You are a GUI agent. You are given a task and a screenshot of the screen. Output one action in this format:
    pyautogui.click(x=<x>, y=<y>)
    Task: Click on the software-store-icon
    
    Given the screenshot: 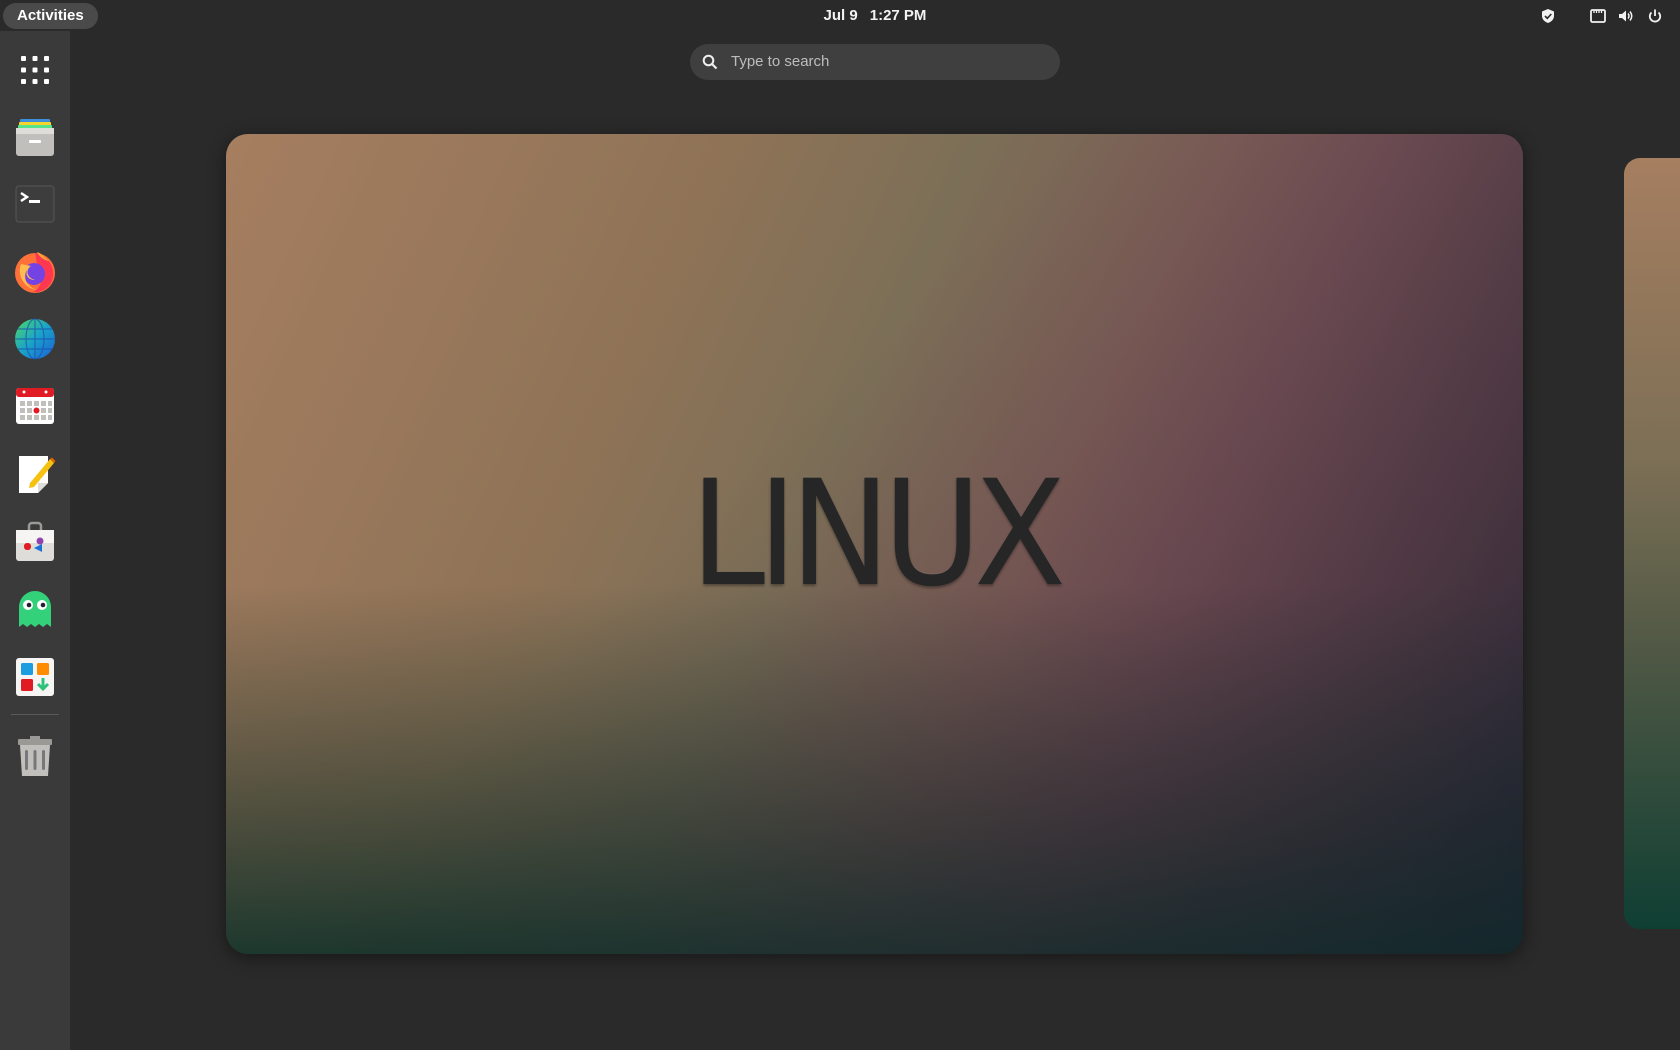 What is the action you would take?
    pyautogui.click(x=35, y=541)
    